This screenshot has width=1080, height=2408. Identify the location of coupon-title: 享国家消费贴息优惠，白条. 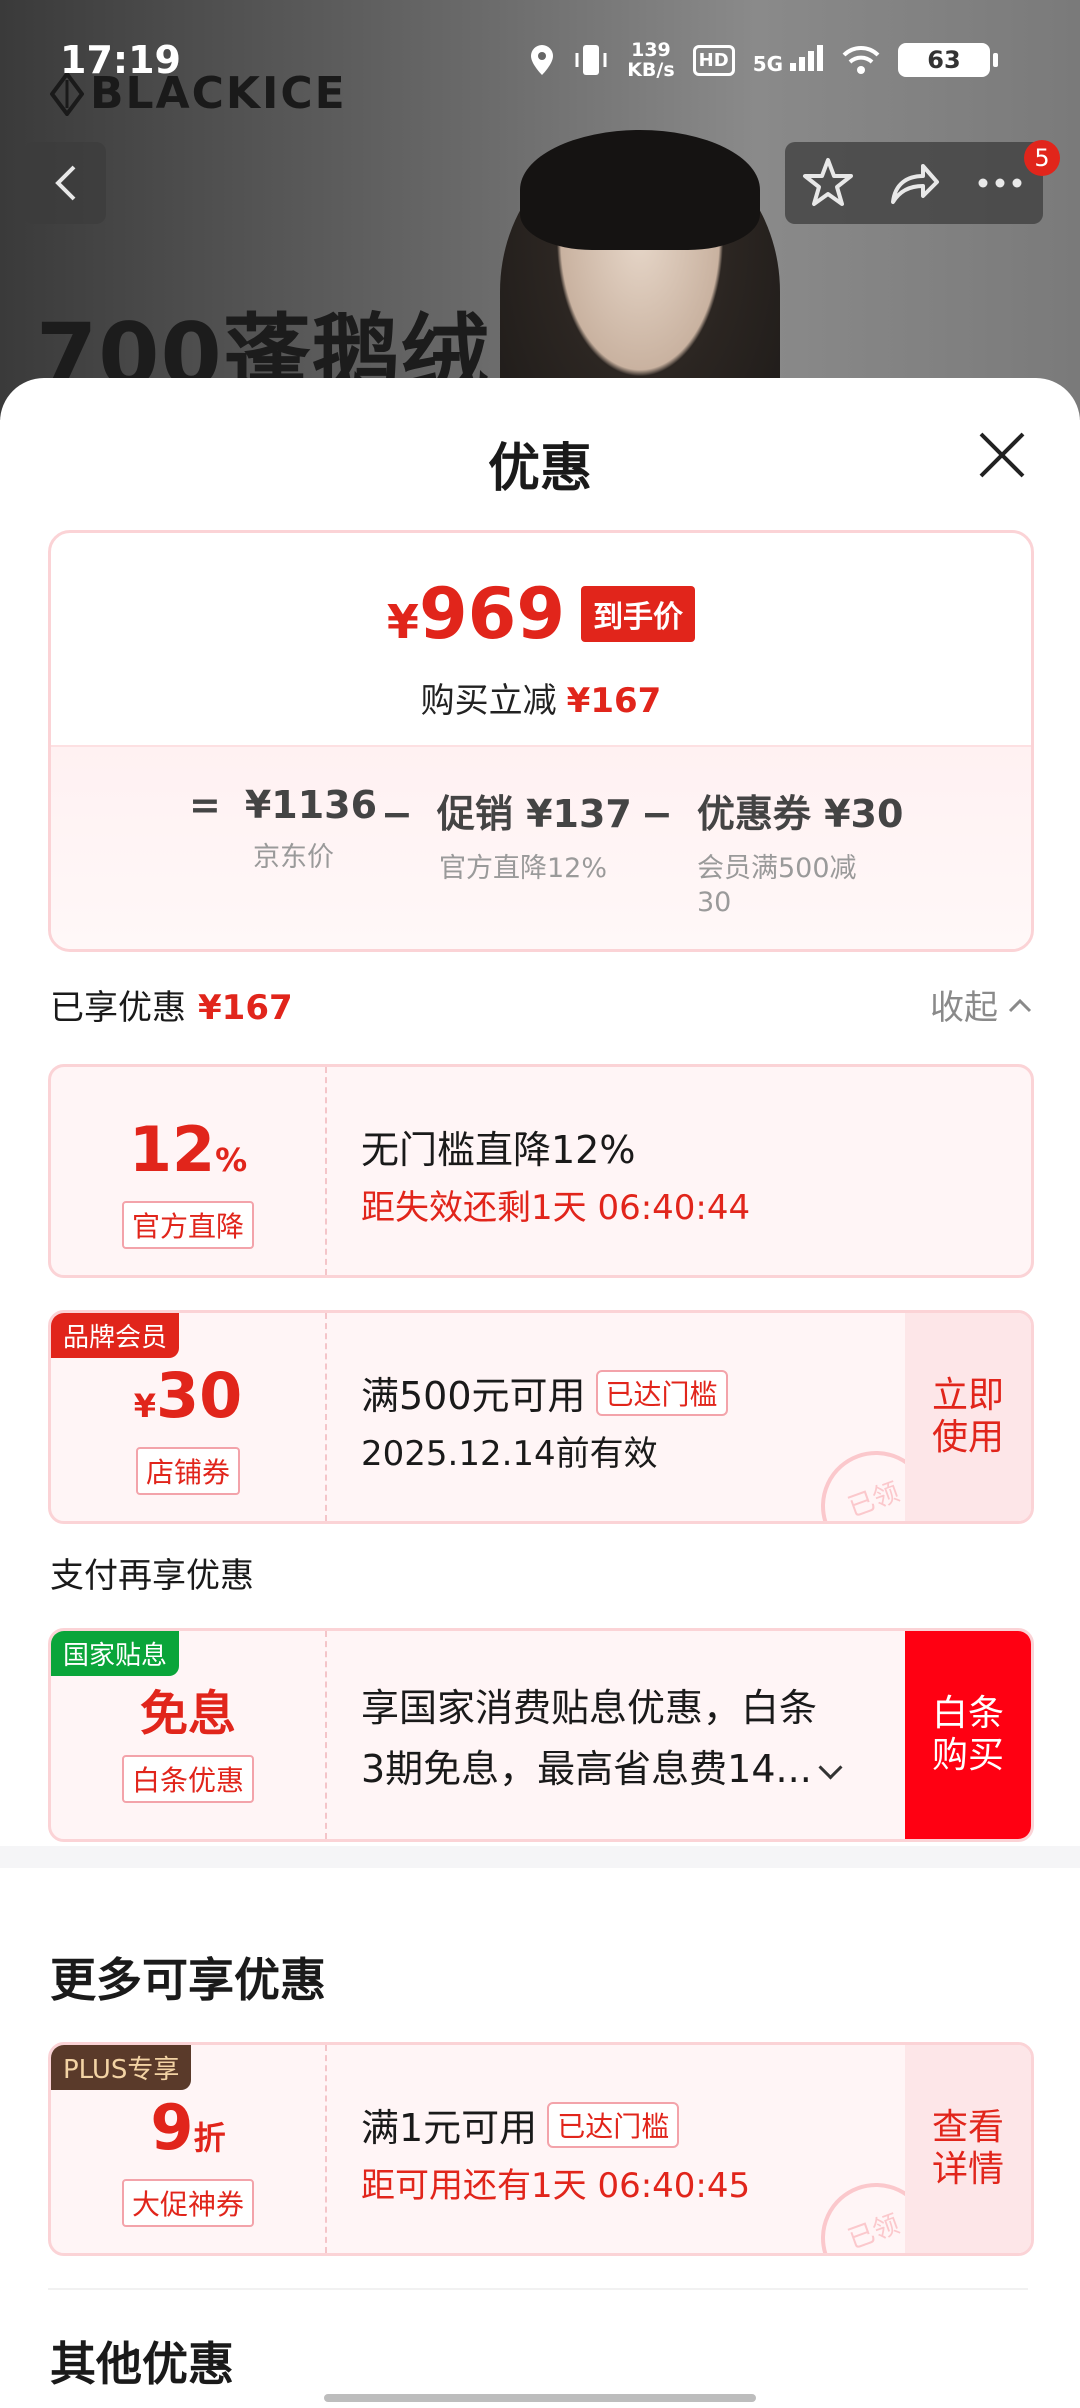
(589, 1708).